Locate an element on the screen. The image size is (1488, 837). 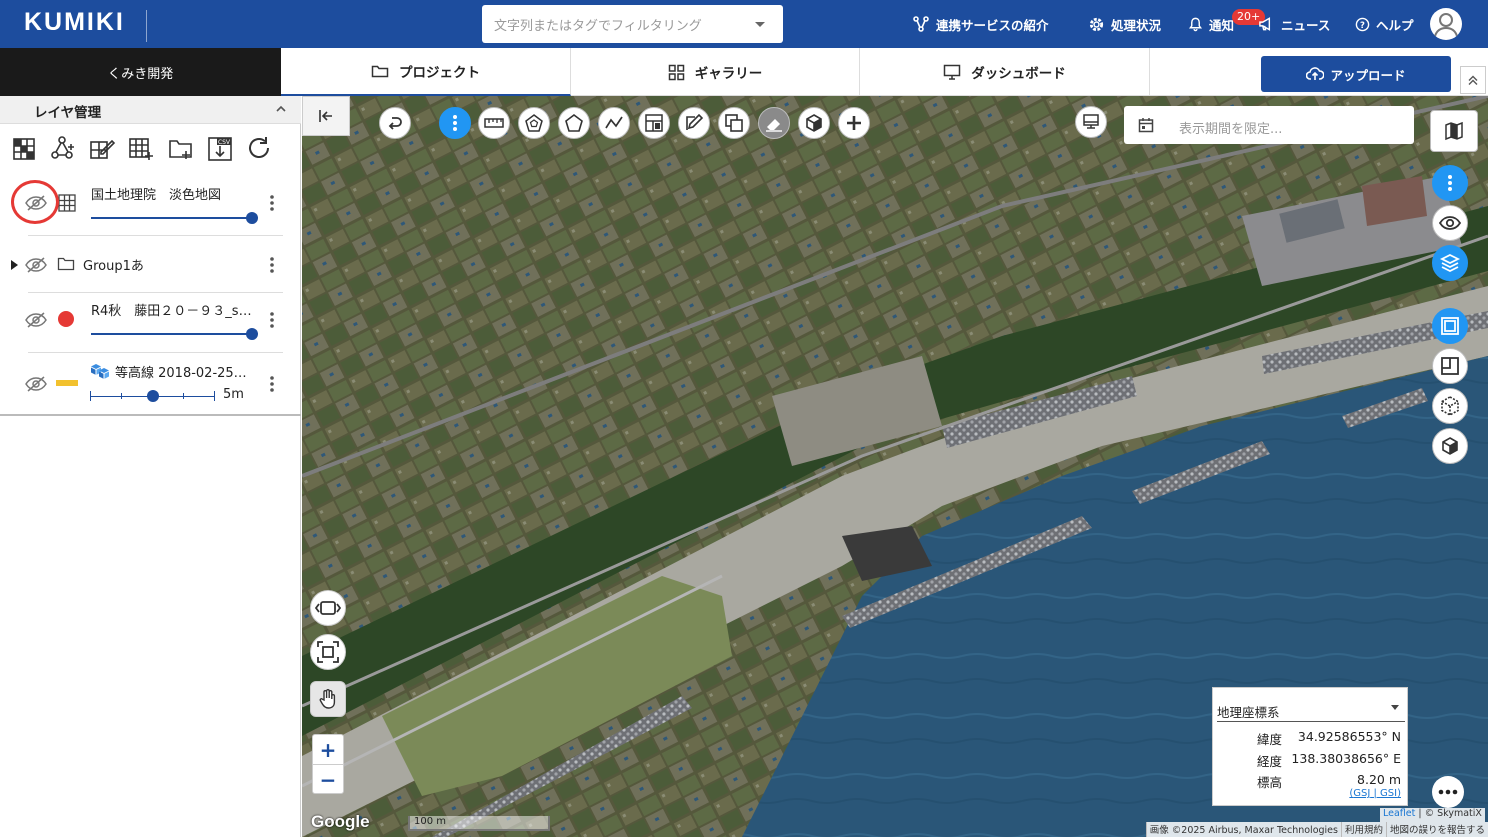
leaflet-link: Leaflet is located at coordinates (1399, 813).